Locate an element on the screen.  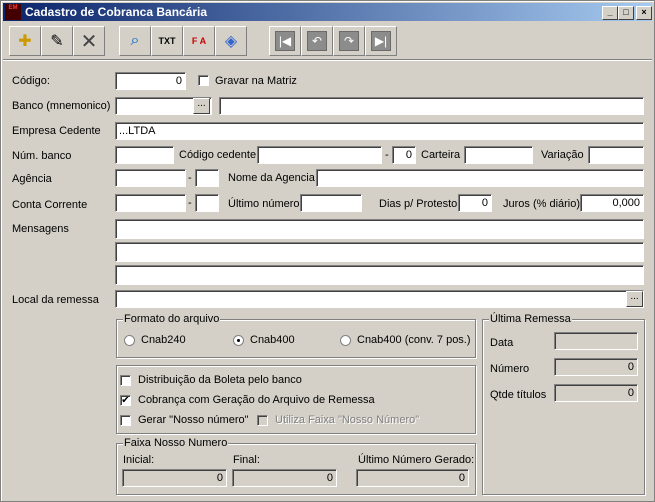
new-icon: ✚ is located at coordinates (25, 41).